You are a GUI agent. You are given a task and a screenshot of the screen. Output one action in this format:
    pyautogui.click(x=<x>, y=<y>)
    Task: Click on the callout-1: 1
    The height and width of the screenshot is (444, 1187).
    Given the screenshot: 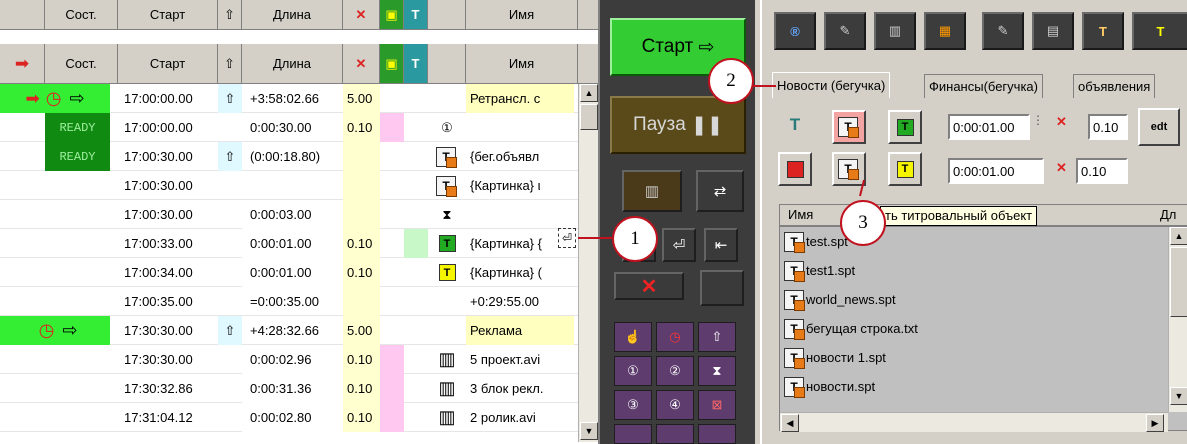 What is the action you would take?
    pyautogui.click(x=635, y=239)
    